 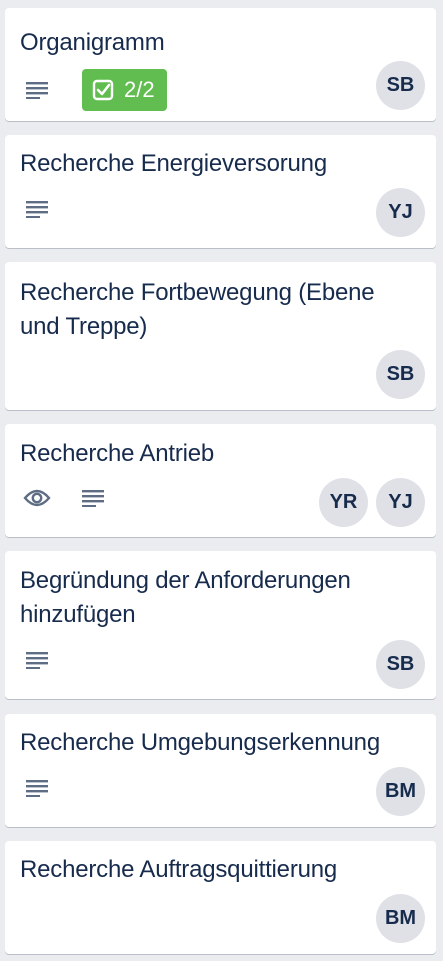 I want to click on card-recherche-auftragsquittierung: Recherche Auftragsquittierung BM, so click(x=220, y=897).